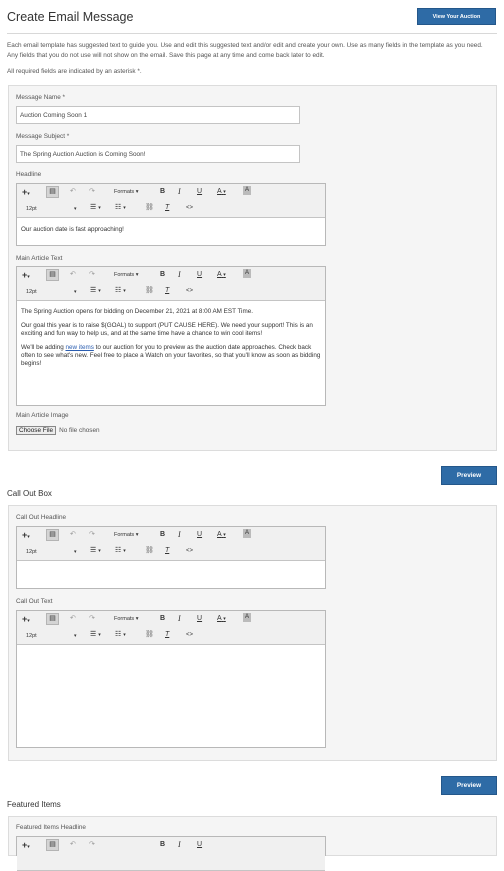 Image resolution: width=504 pixels, height=871 pixels. I want to click on message-name-input: Auction Coming Soon 1, so click(158, 115).